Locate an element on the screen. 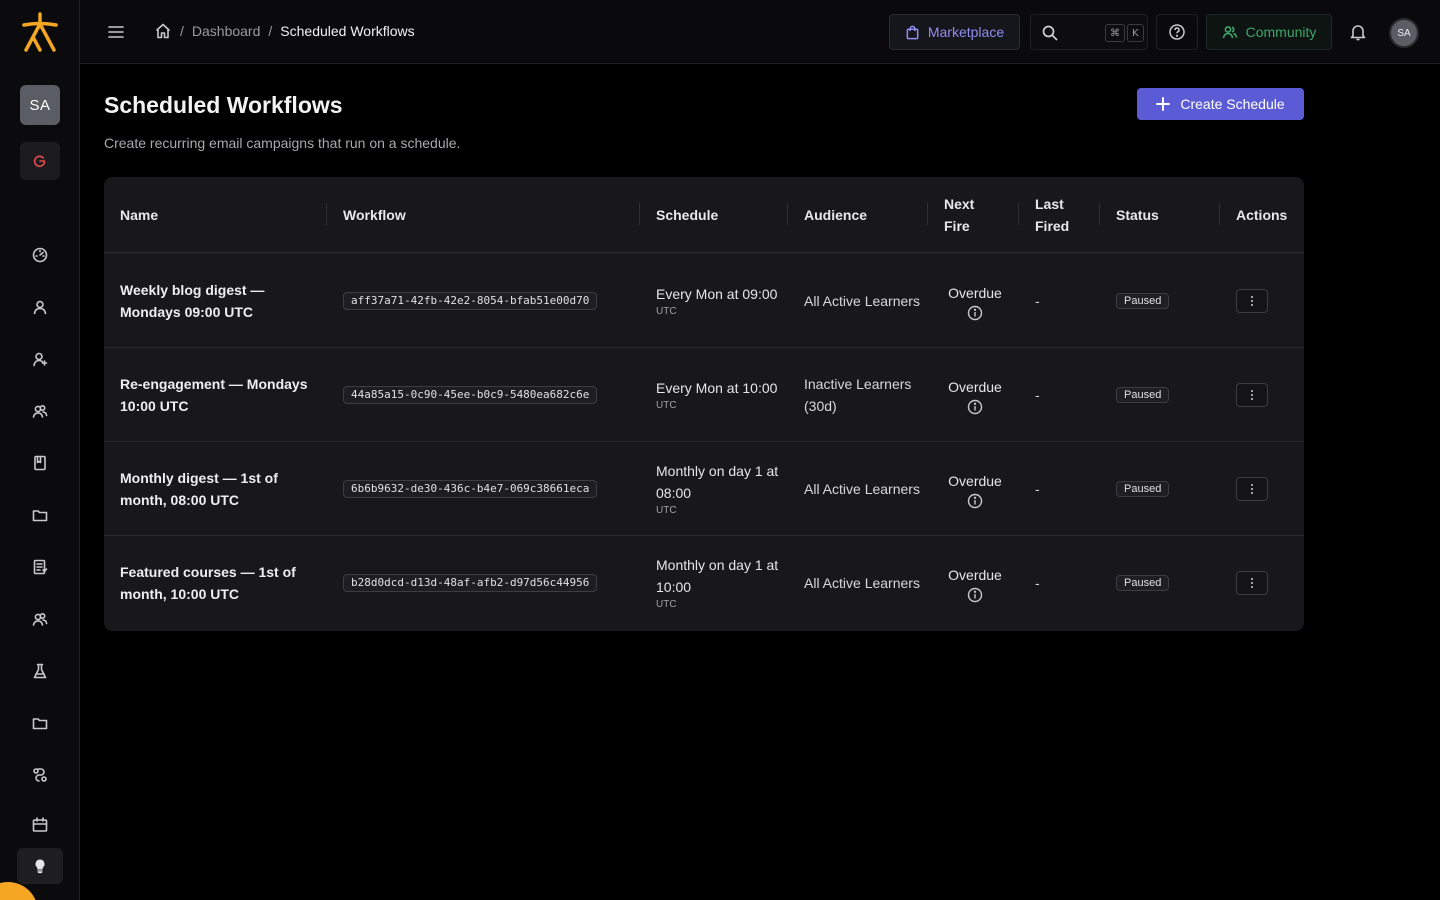 The width and height of the screenshot is (1440, 900). marketplace-label: Marketplace is located at coordinates (966, 32).